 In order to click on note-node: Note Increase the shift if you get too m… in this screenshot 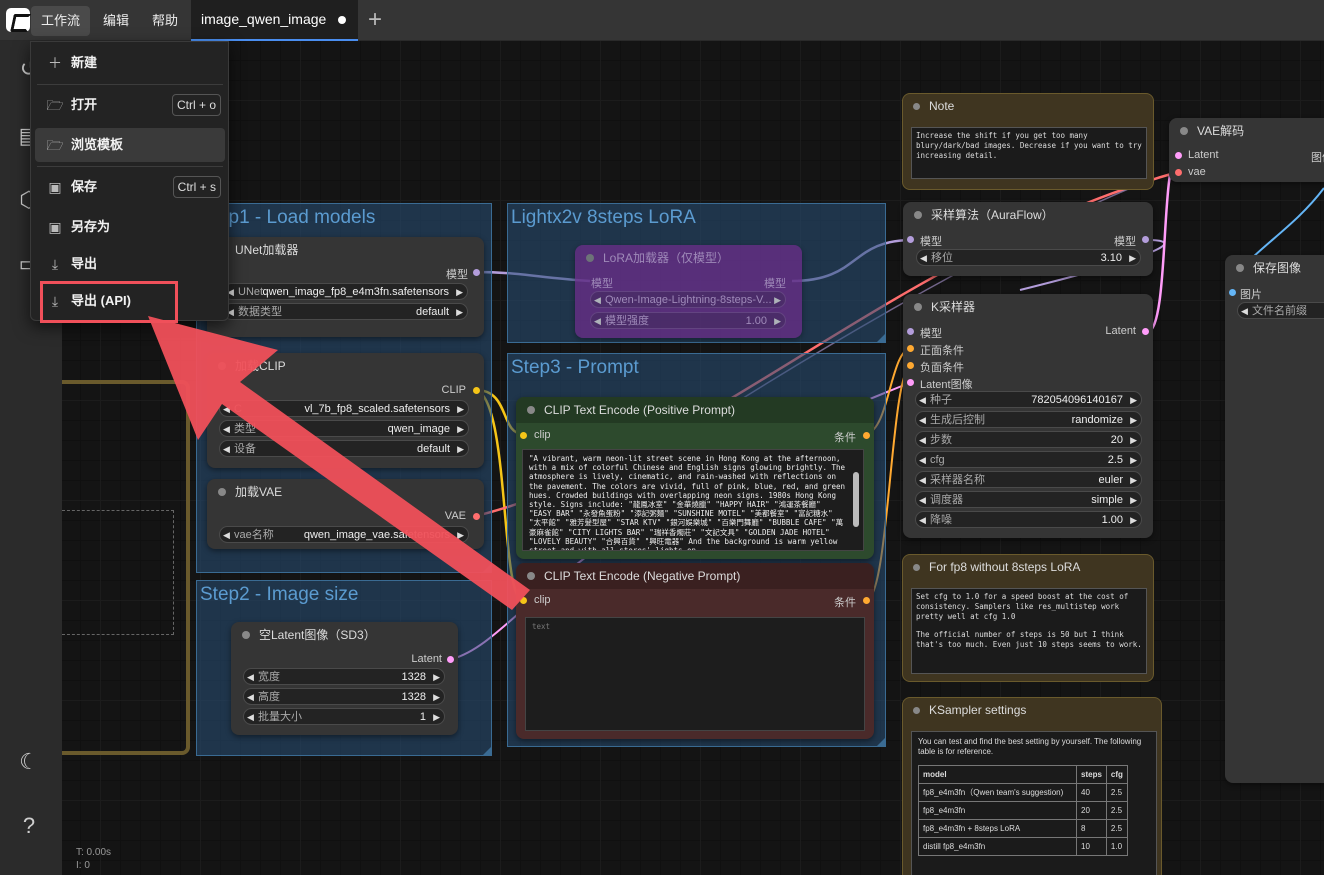, I will do `click(1028, 141)`.